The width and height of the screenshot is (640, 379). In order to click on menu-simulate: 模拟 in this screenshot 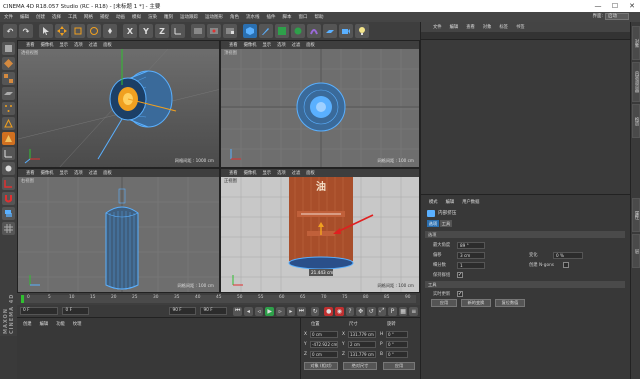, I will do `click(136, 17)`.